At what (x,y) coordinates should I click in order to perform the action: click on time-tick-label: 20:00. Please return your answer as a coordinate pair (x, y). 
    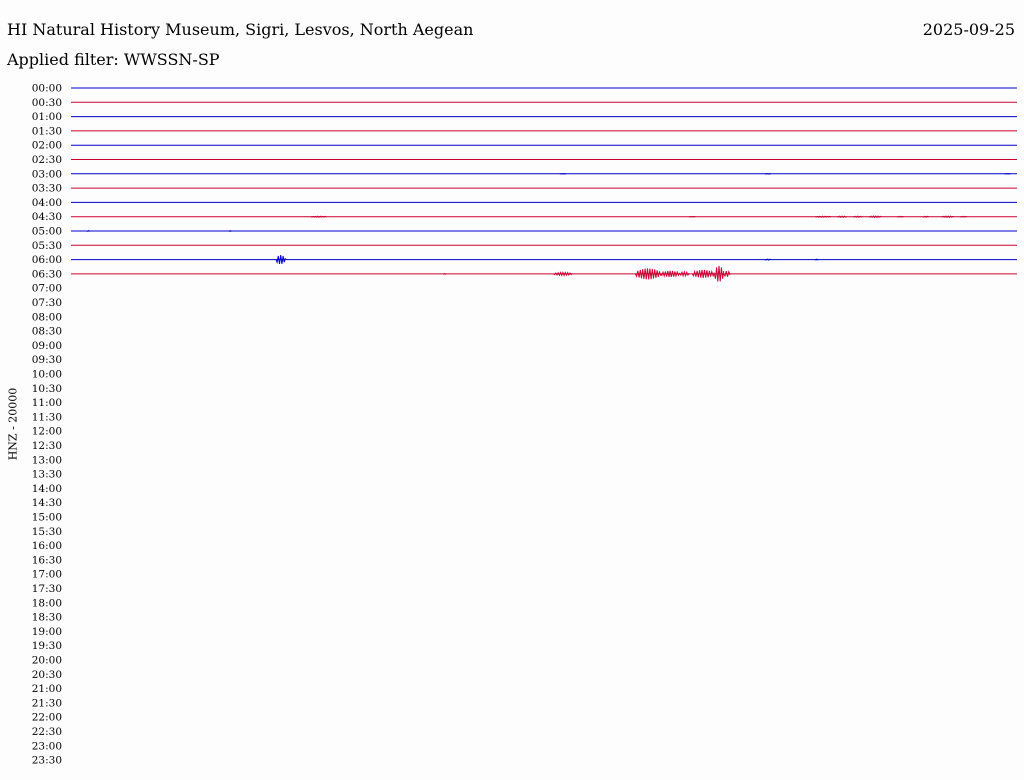
    Looking at the image, I should click on (47, 661).